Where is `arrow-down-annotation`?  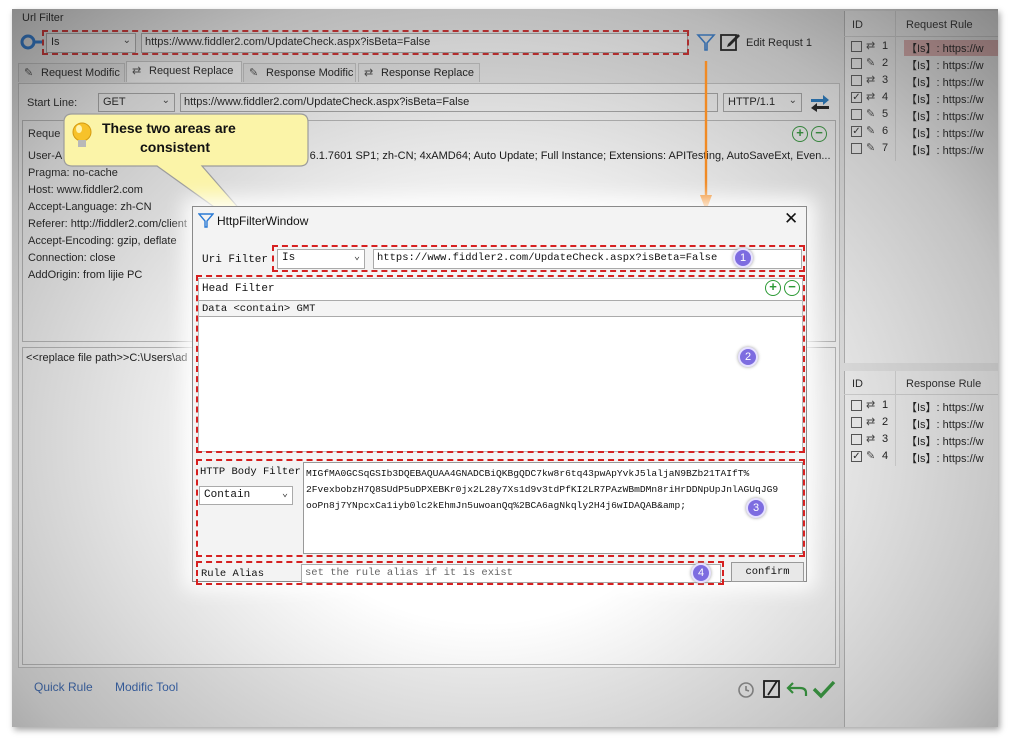 arrow-down-annotation is located at coordinates (706, 137).